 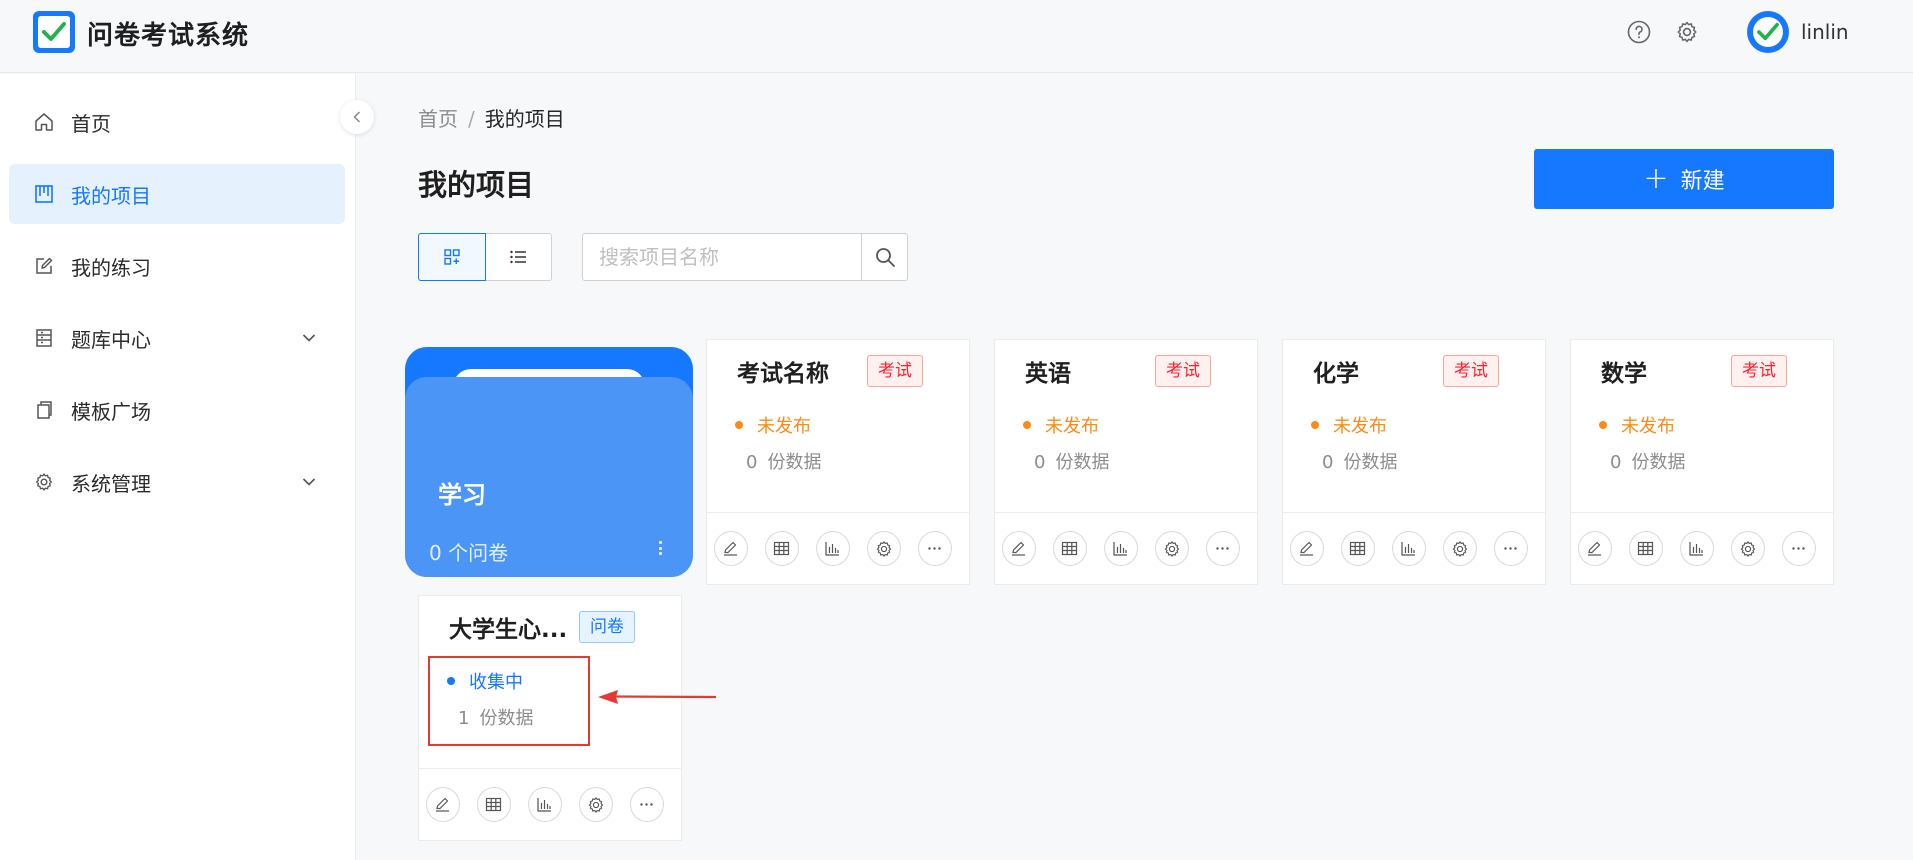 I want to click on breadcrumb-home: 首页, so click(x=438, y=119).